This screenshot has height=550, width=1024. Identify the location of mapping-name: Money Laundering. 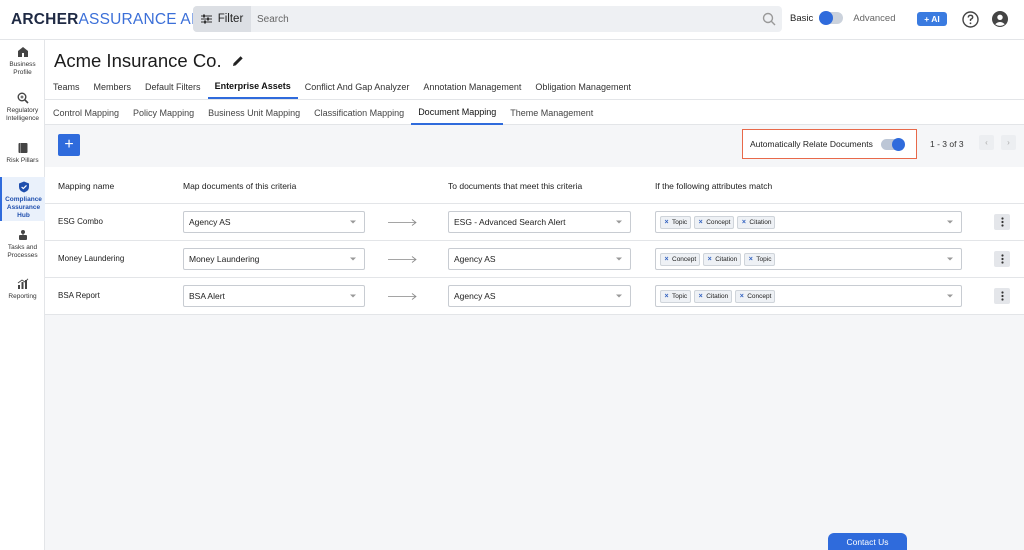
(91, 258).